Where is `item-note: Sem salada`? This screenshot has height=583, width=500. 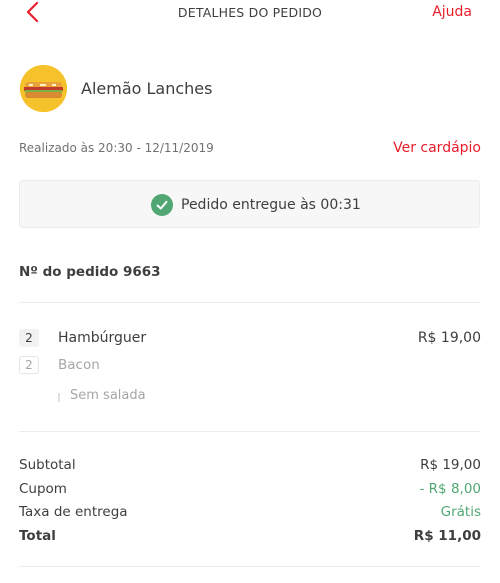 item-note: Sem salada is located at coordinates (108, 395).